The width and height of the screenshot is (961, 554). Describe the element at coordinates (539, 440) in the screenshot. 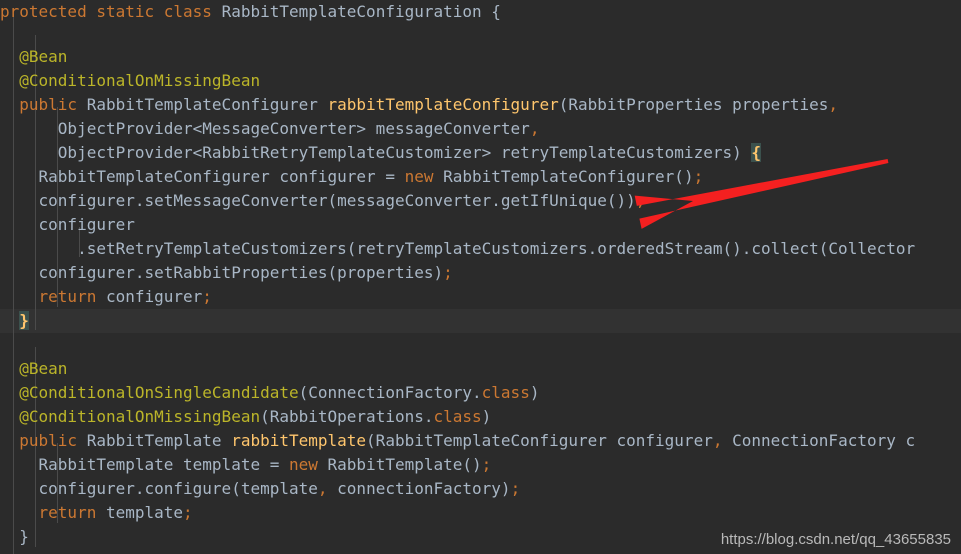

I see `code-token: (RabbitTemplateConfigurer configurer` at that location.